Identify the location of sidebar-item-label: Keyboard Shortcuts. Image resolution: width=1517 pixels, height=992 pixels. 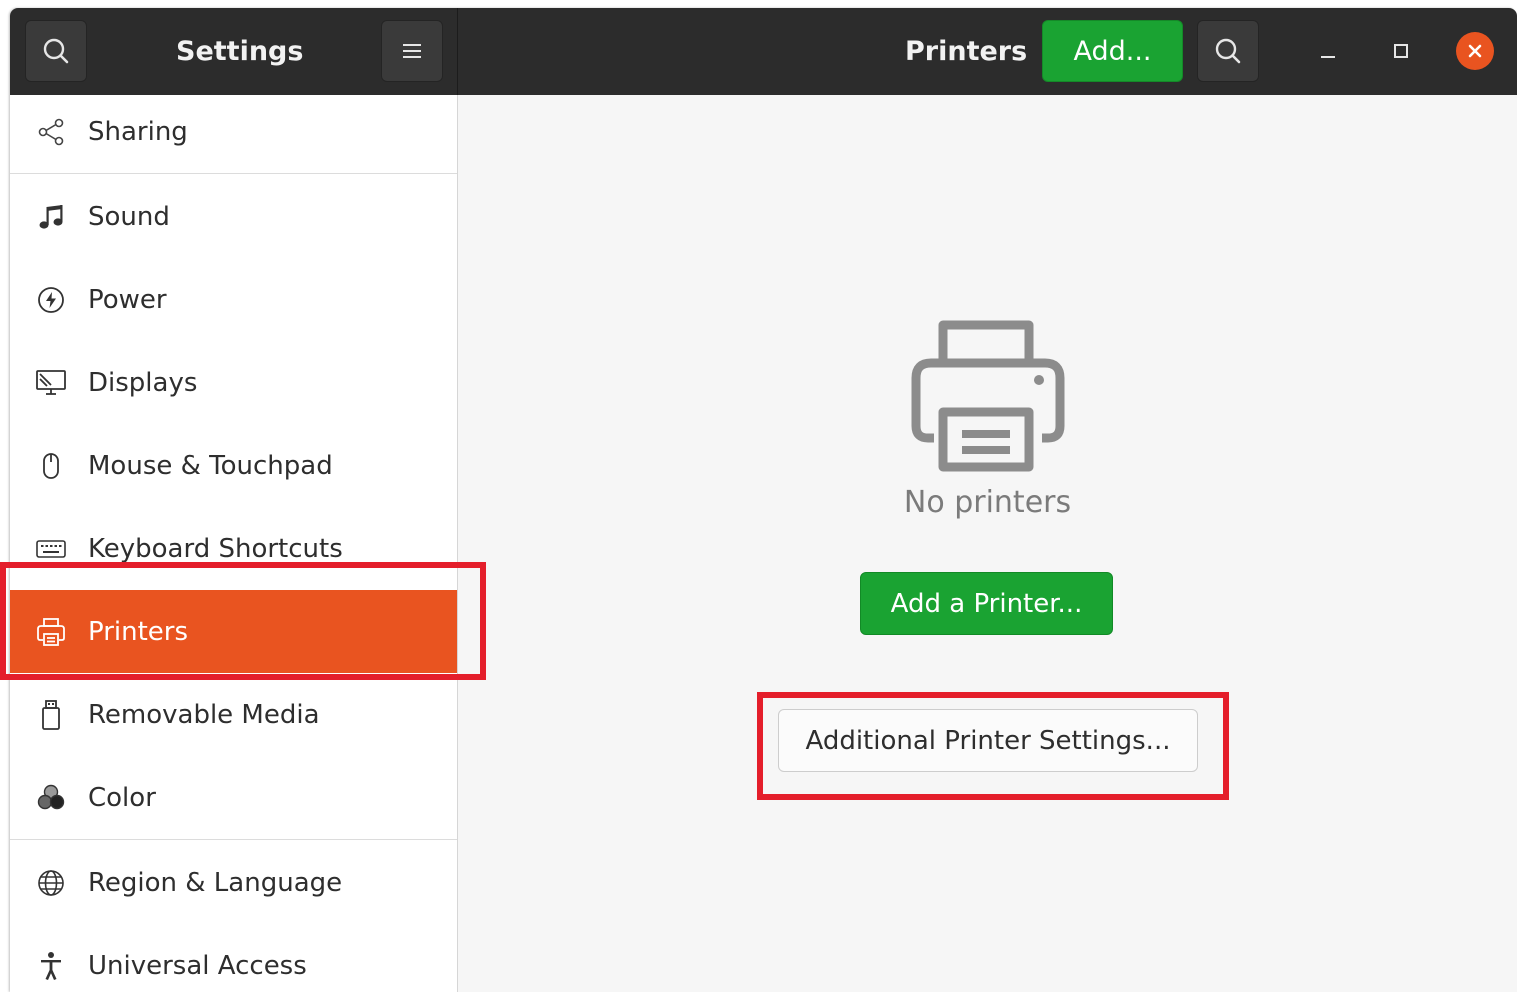
(215, 548).